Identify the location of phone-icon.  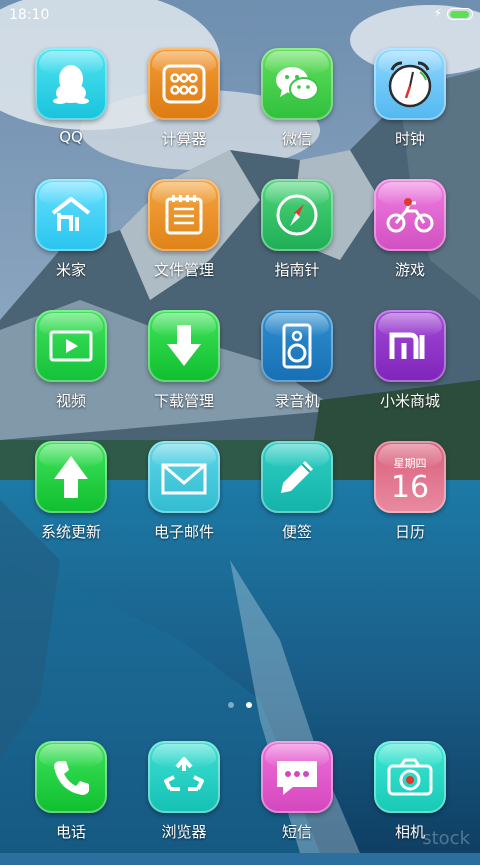
(71, 777).